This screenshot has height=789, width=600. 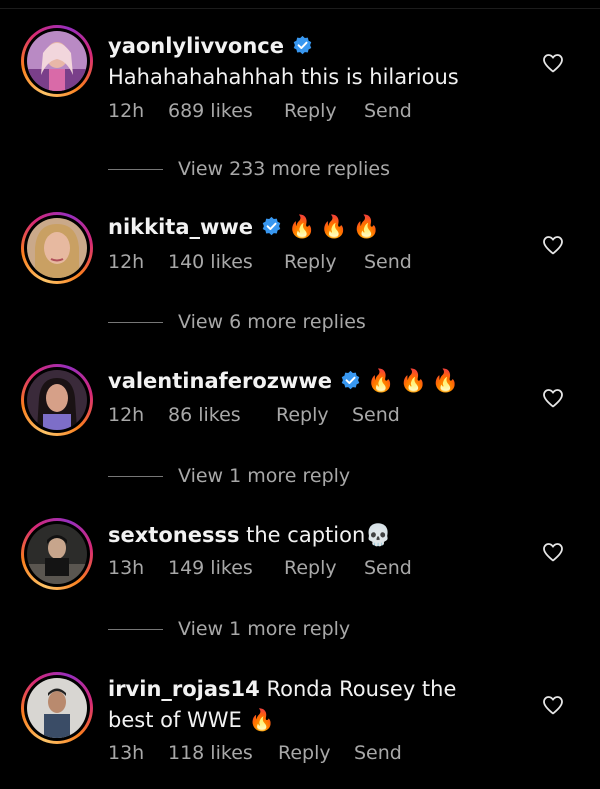 I want to click on comment-text: sextonesss the caption💀, so click(x=305, y=535).